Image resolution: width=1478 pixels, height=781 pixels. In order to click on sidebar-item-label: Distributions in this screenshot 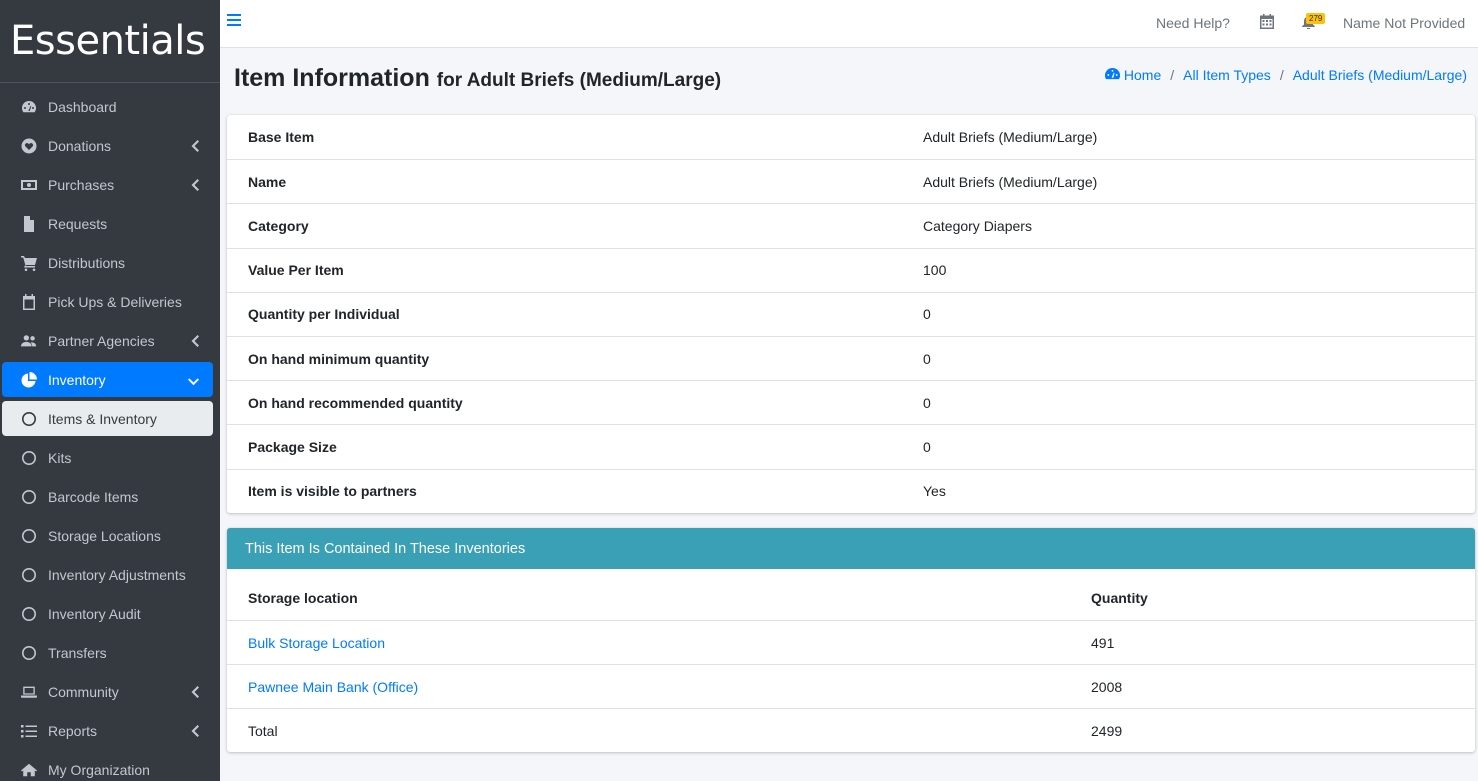, I will do `click(87, 262)`.